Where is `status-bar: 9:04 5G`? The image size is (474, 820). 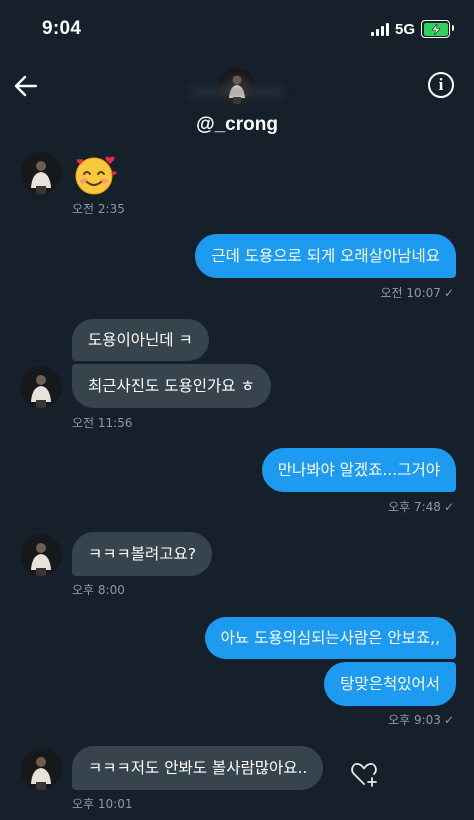 status-bar: 9:04 5G is located at coordinates (237, 29).